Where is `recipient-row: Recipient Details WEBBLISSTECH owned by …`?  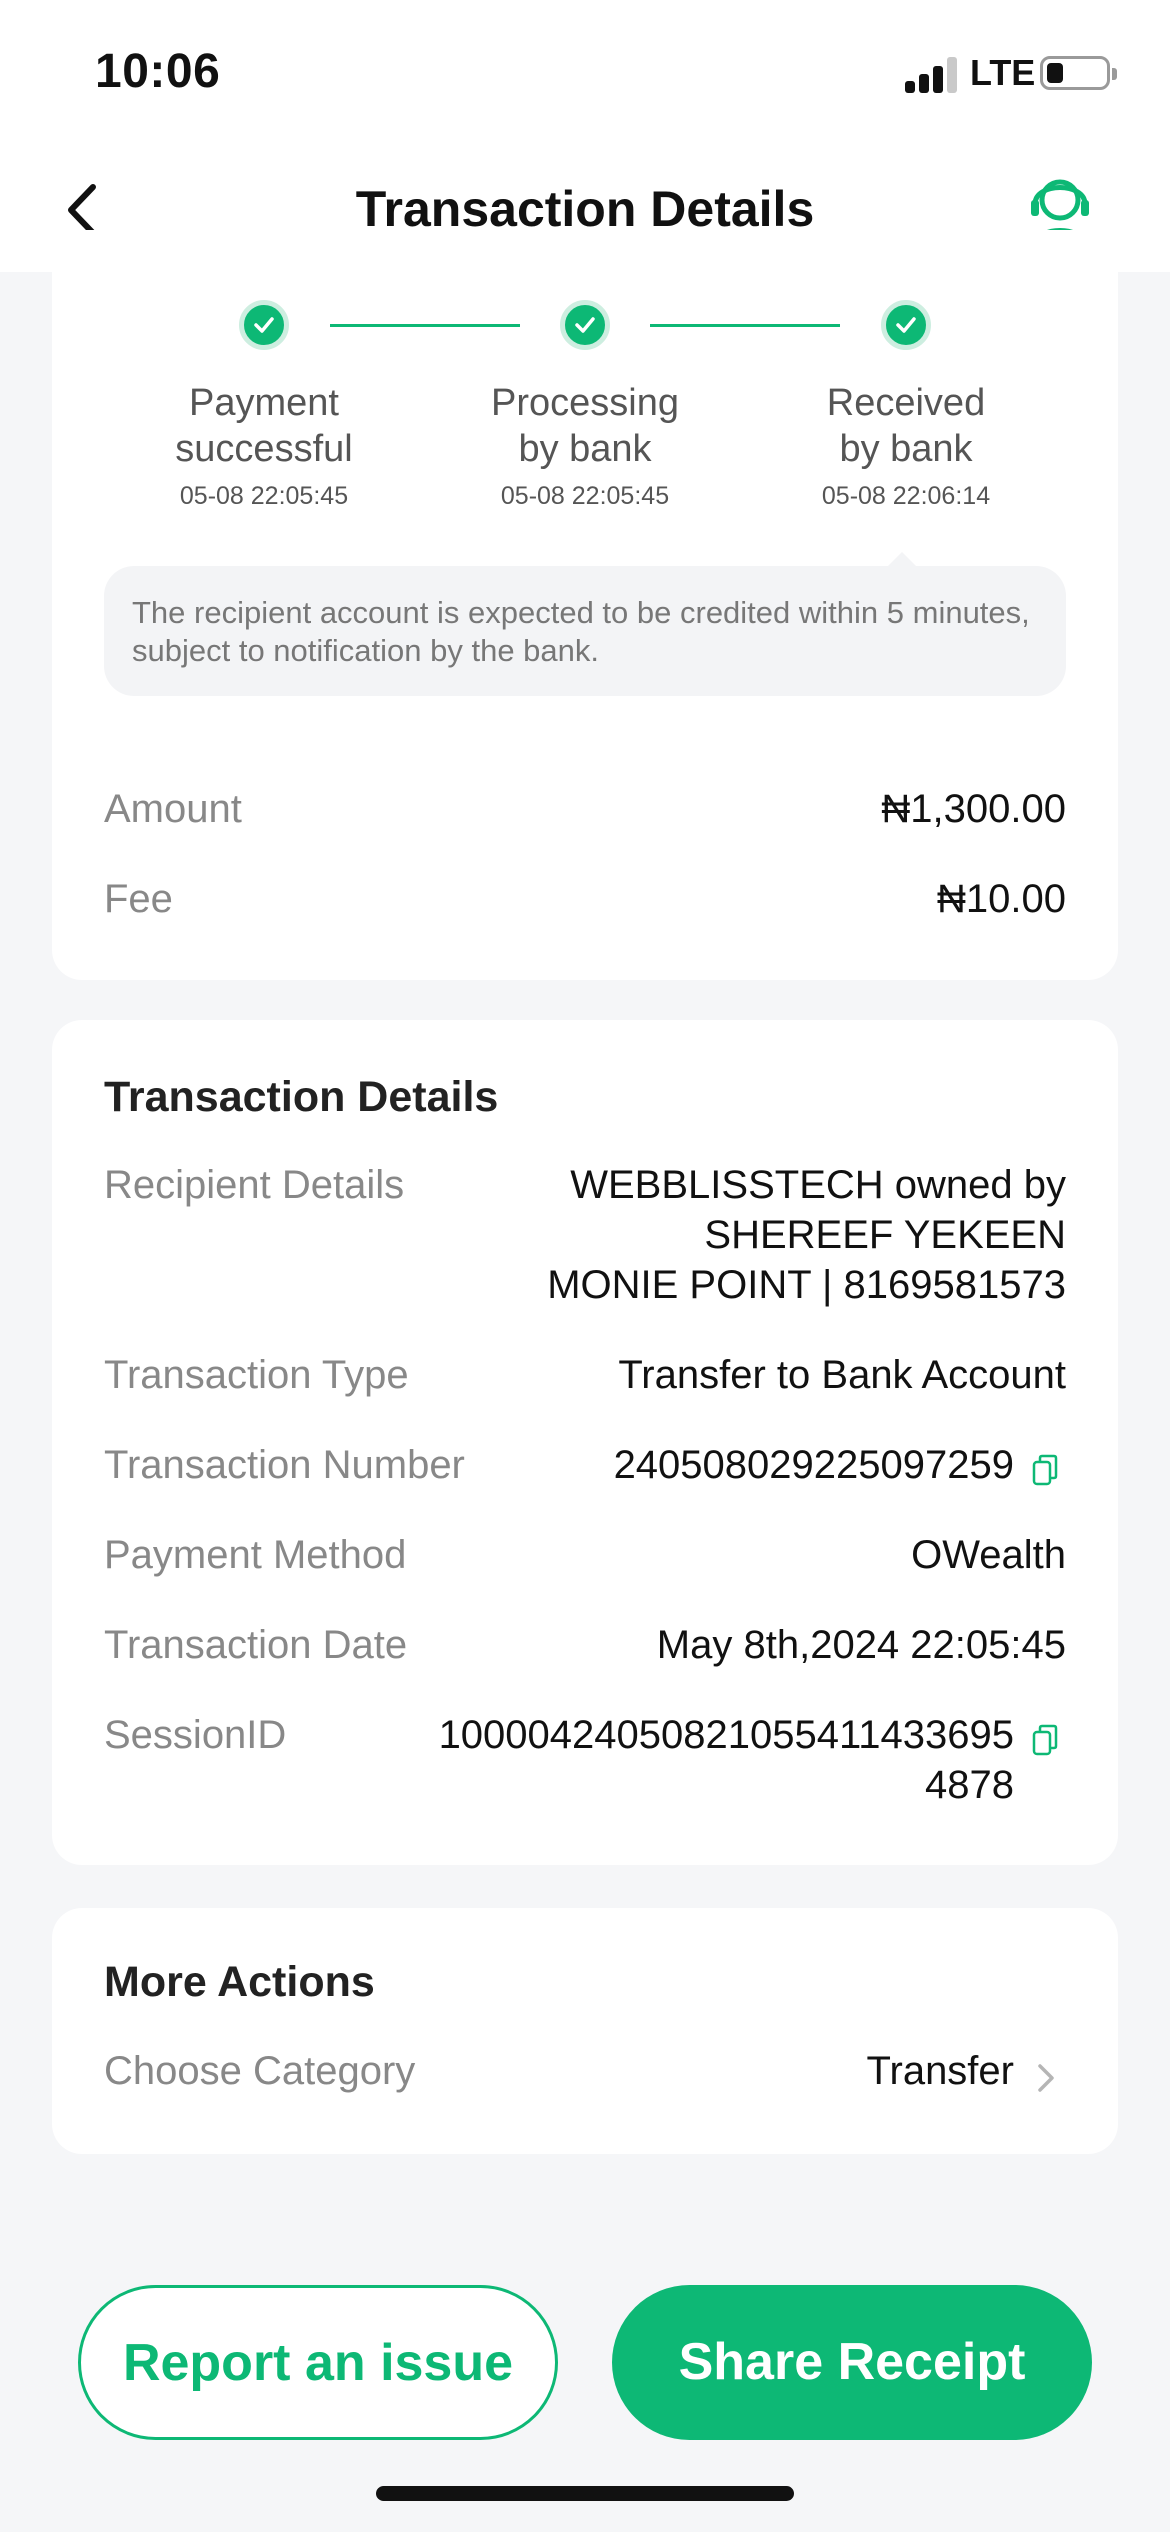
recipient-row: Recipient Details WEBBLISSTECH owned by … is located at coordinates (585, 1235).